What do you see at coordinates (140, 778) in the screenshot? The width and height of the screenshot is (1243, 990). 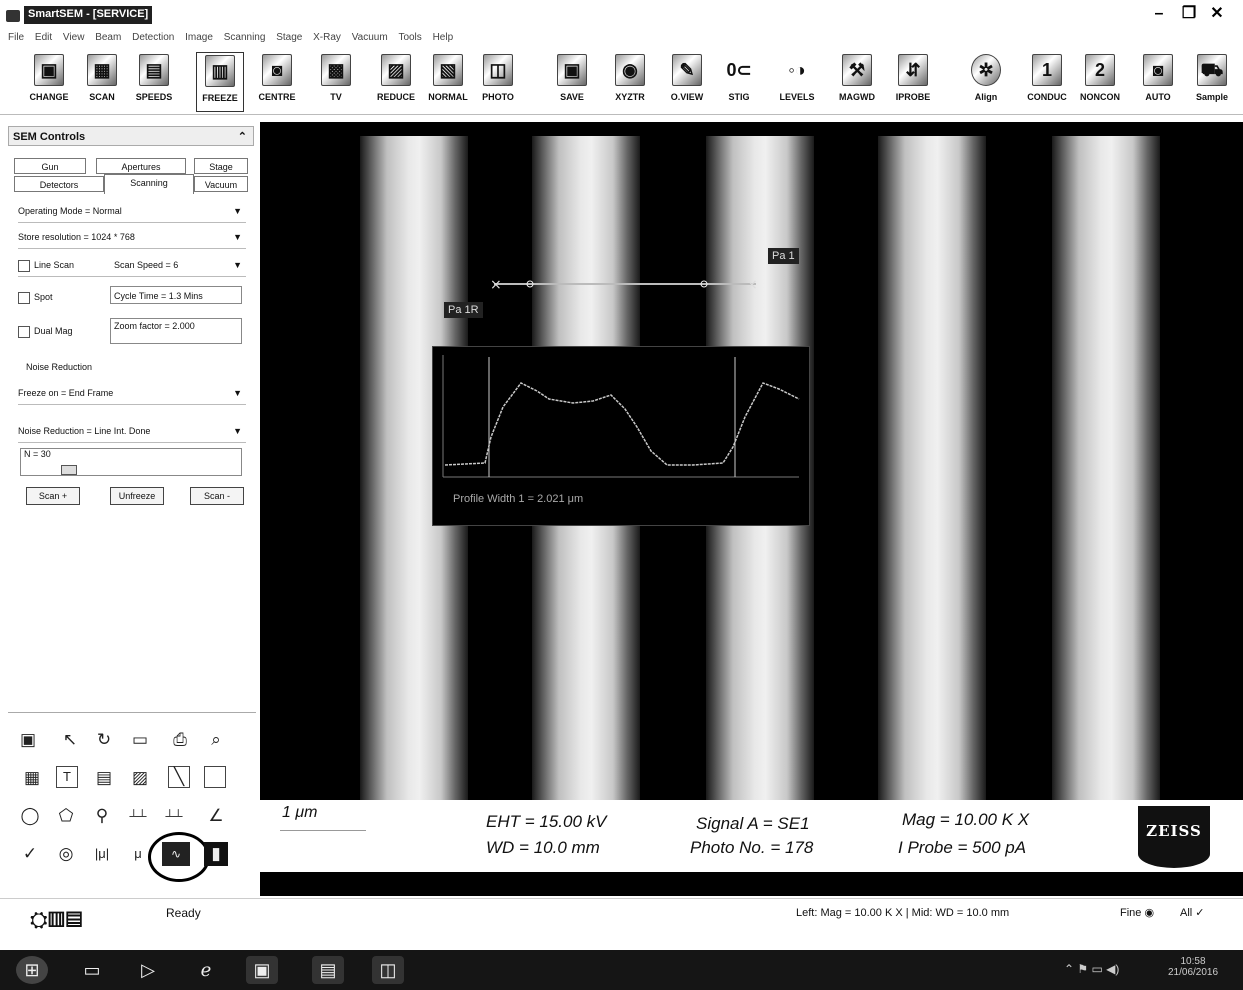 I see `photo-icon: ▨` at bounding box center [140, 778].